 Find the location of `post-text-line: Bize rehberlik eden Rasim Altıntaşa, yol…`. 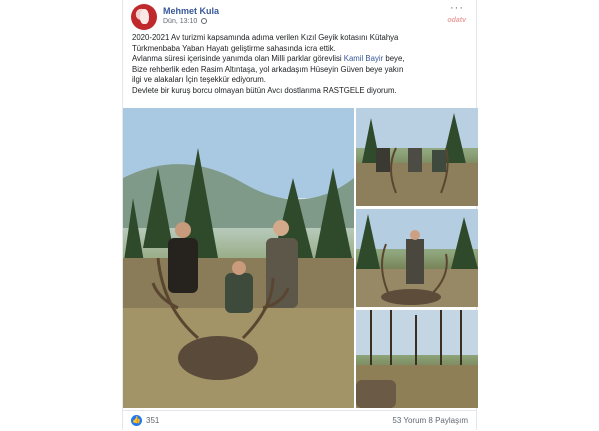

post-text-line: Bize rehberlik eden Rasim Altıntaşa, yol… is located at coordinates (268, 69).